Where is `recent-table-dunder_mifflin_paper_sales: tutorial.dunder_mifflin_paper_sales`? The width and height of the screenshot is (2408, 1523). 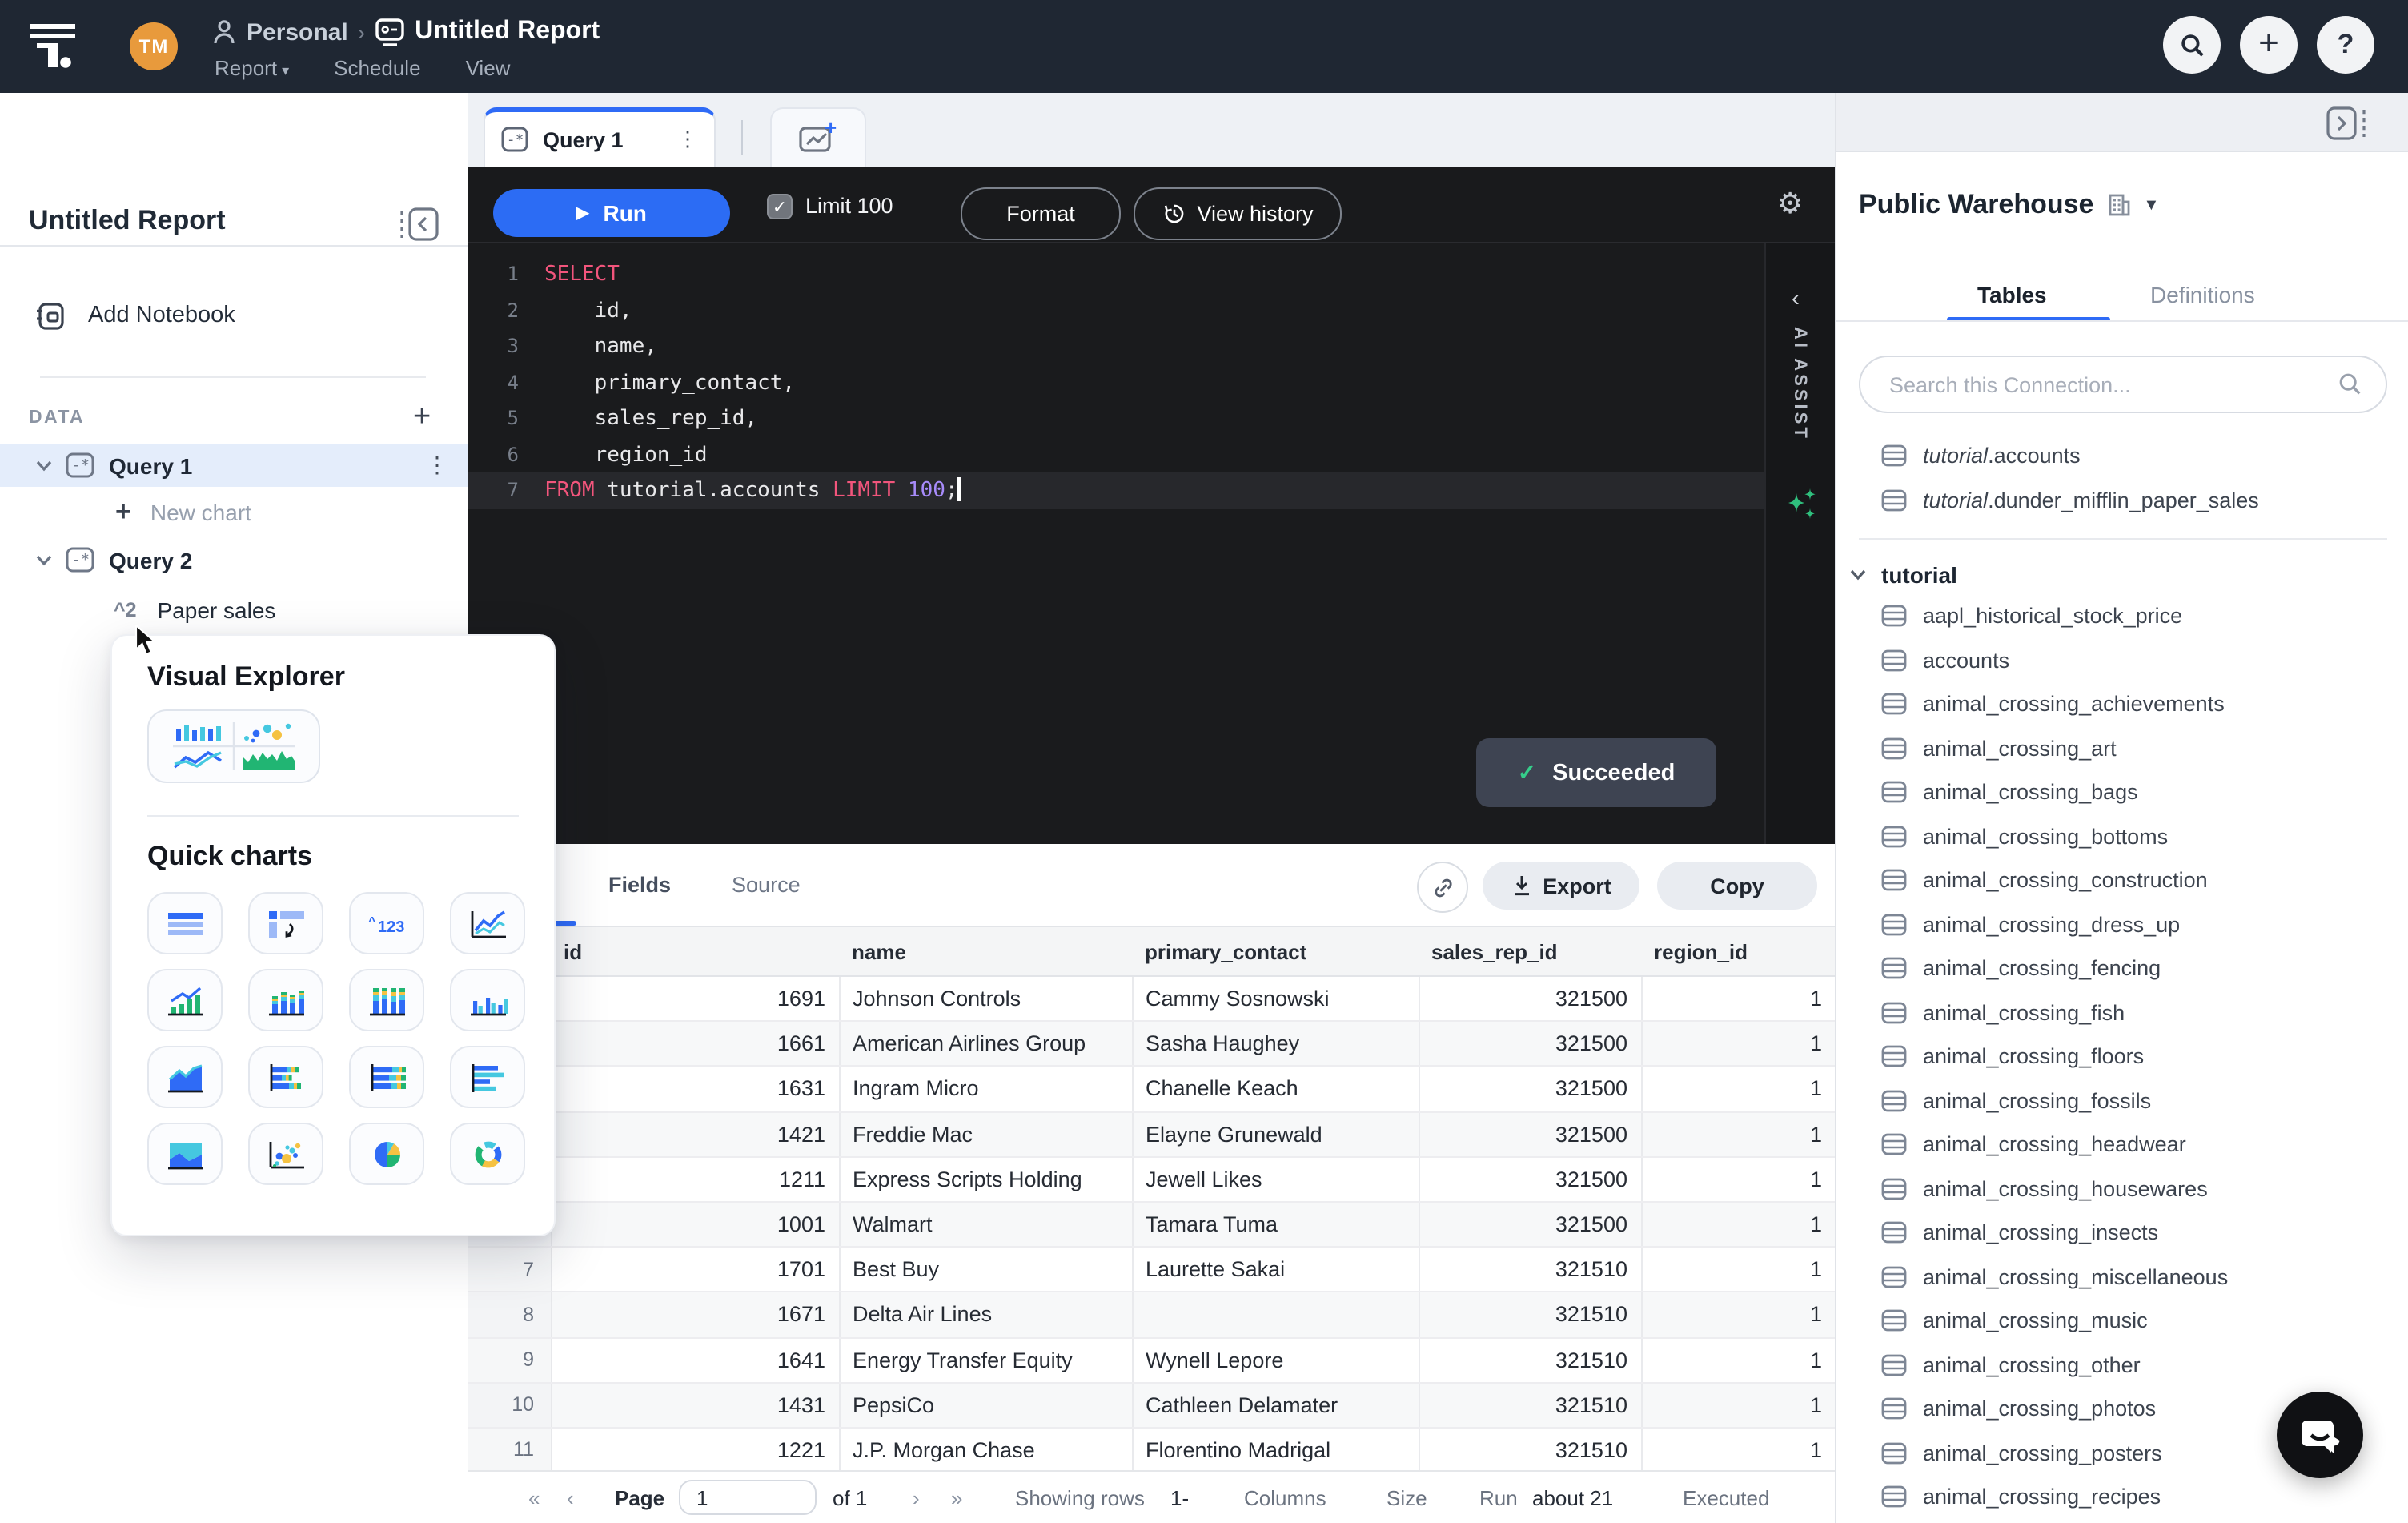 recent-table-dunder_mifflin_paper_sales: tutorial.dunder_mifflin_paper_sales is located at coordinates (2122, 499).